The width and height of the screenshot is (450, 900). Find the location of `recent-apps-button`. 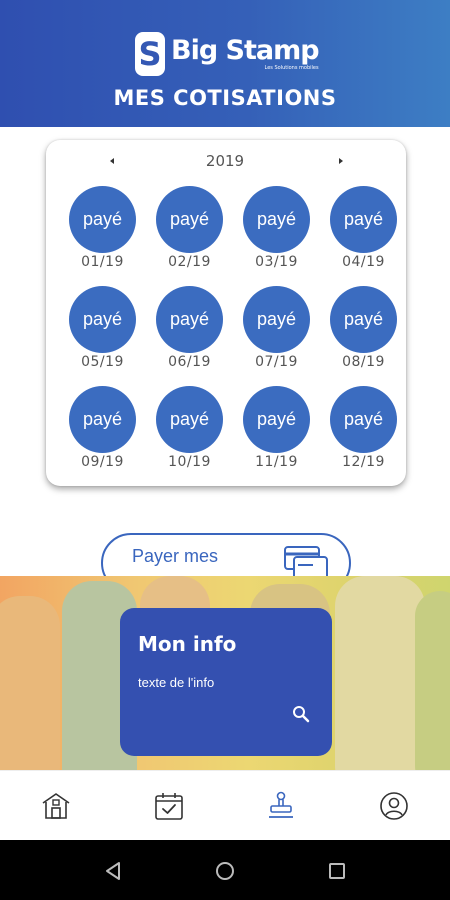

recent-apps-button is located at coordinates (337, 871).